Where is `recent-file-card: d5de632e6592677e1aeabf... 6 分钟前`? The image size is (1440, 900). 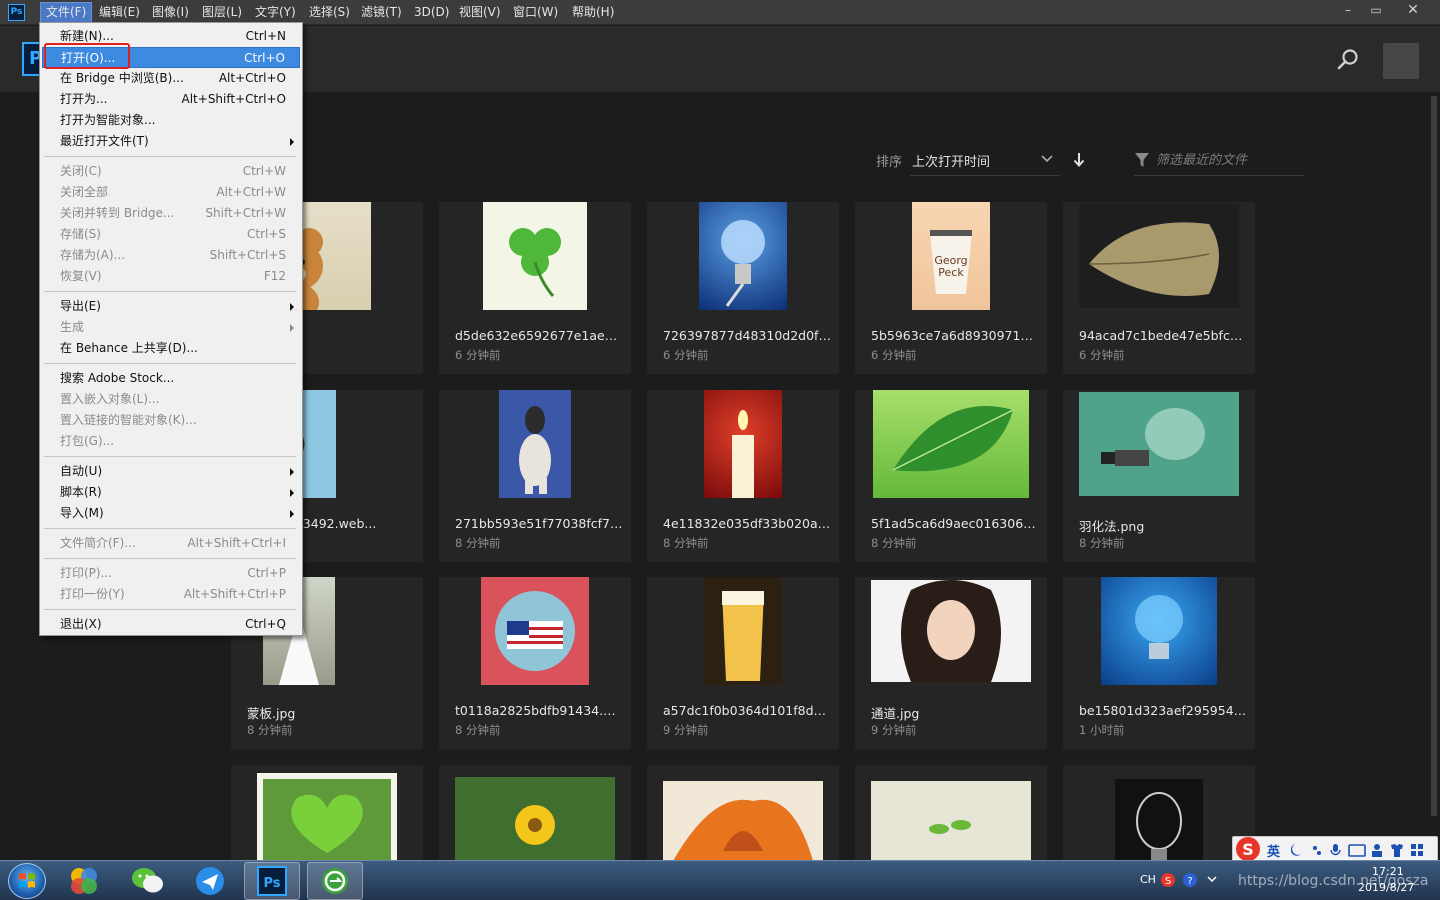
recent-file-card: d5de632e6592677e1aeabf... 6 分钟前 is located at coordinates (535, 288).